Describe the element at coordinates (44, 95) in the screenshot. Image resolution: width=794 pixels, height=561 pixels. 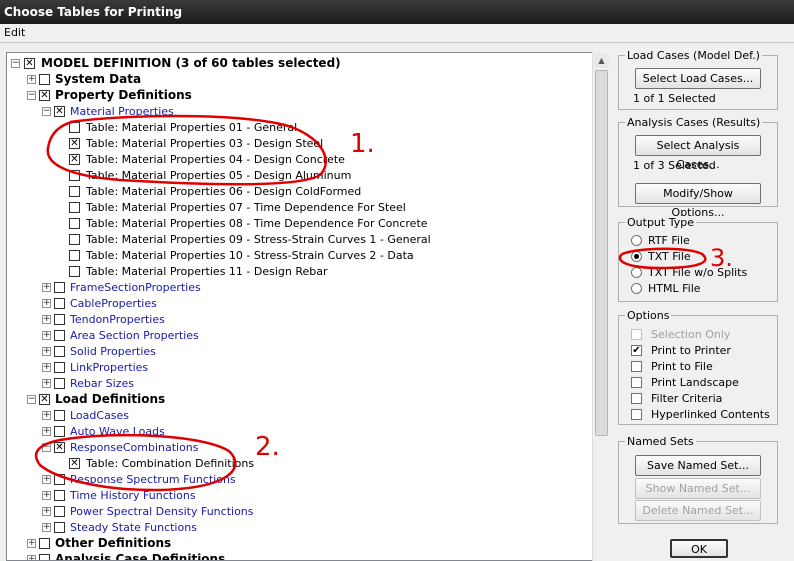
I see `property-definitions-checkbox: ✕` at that location.